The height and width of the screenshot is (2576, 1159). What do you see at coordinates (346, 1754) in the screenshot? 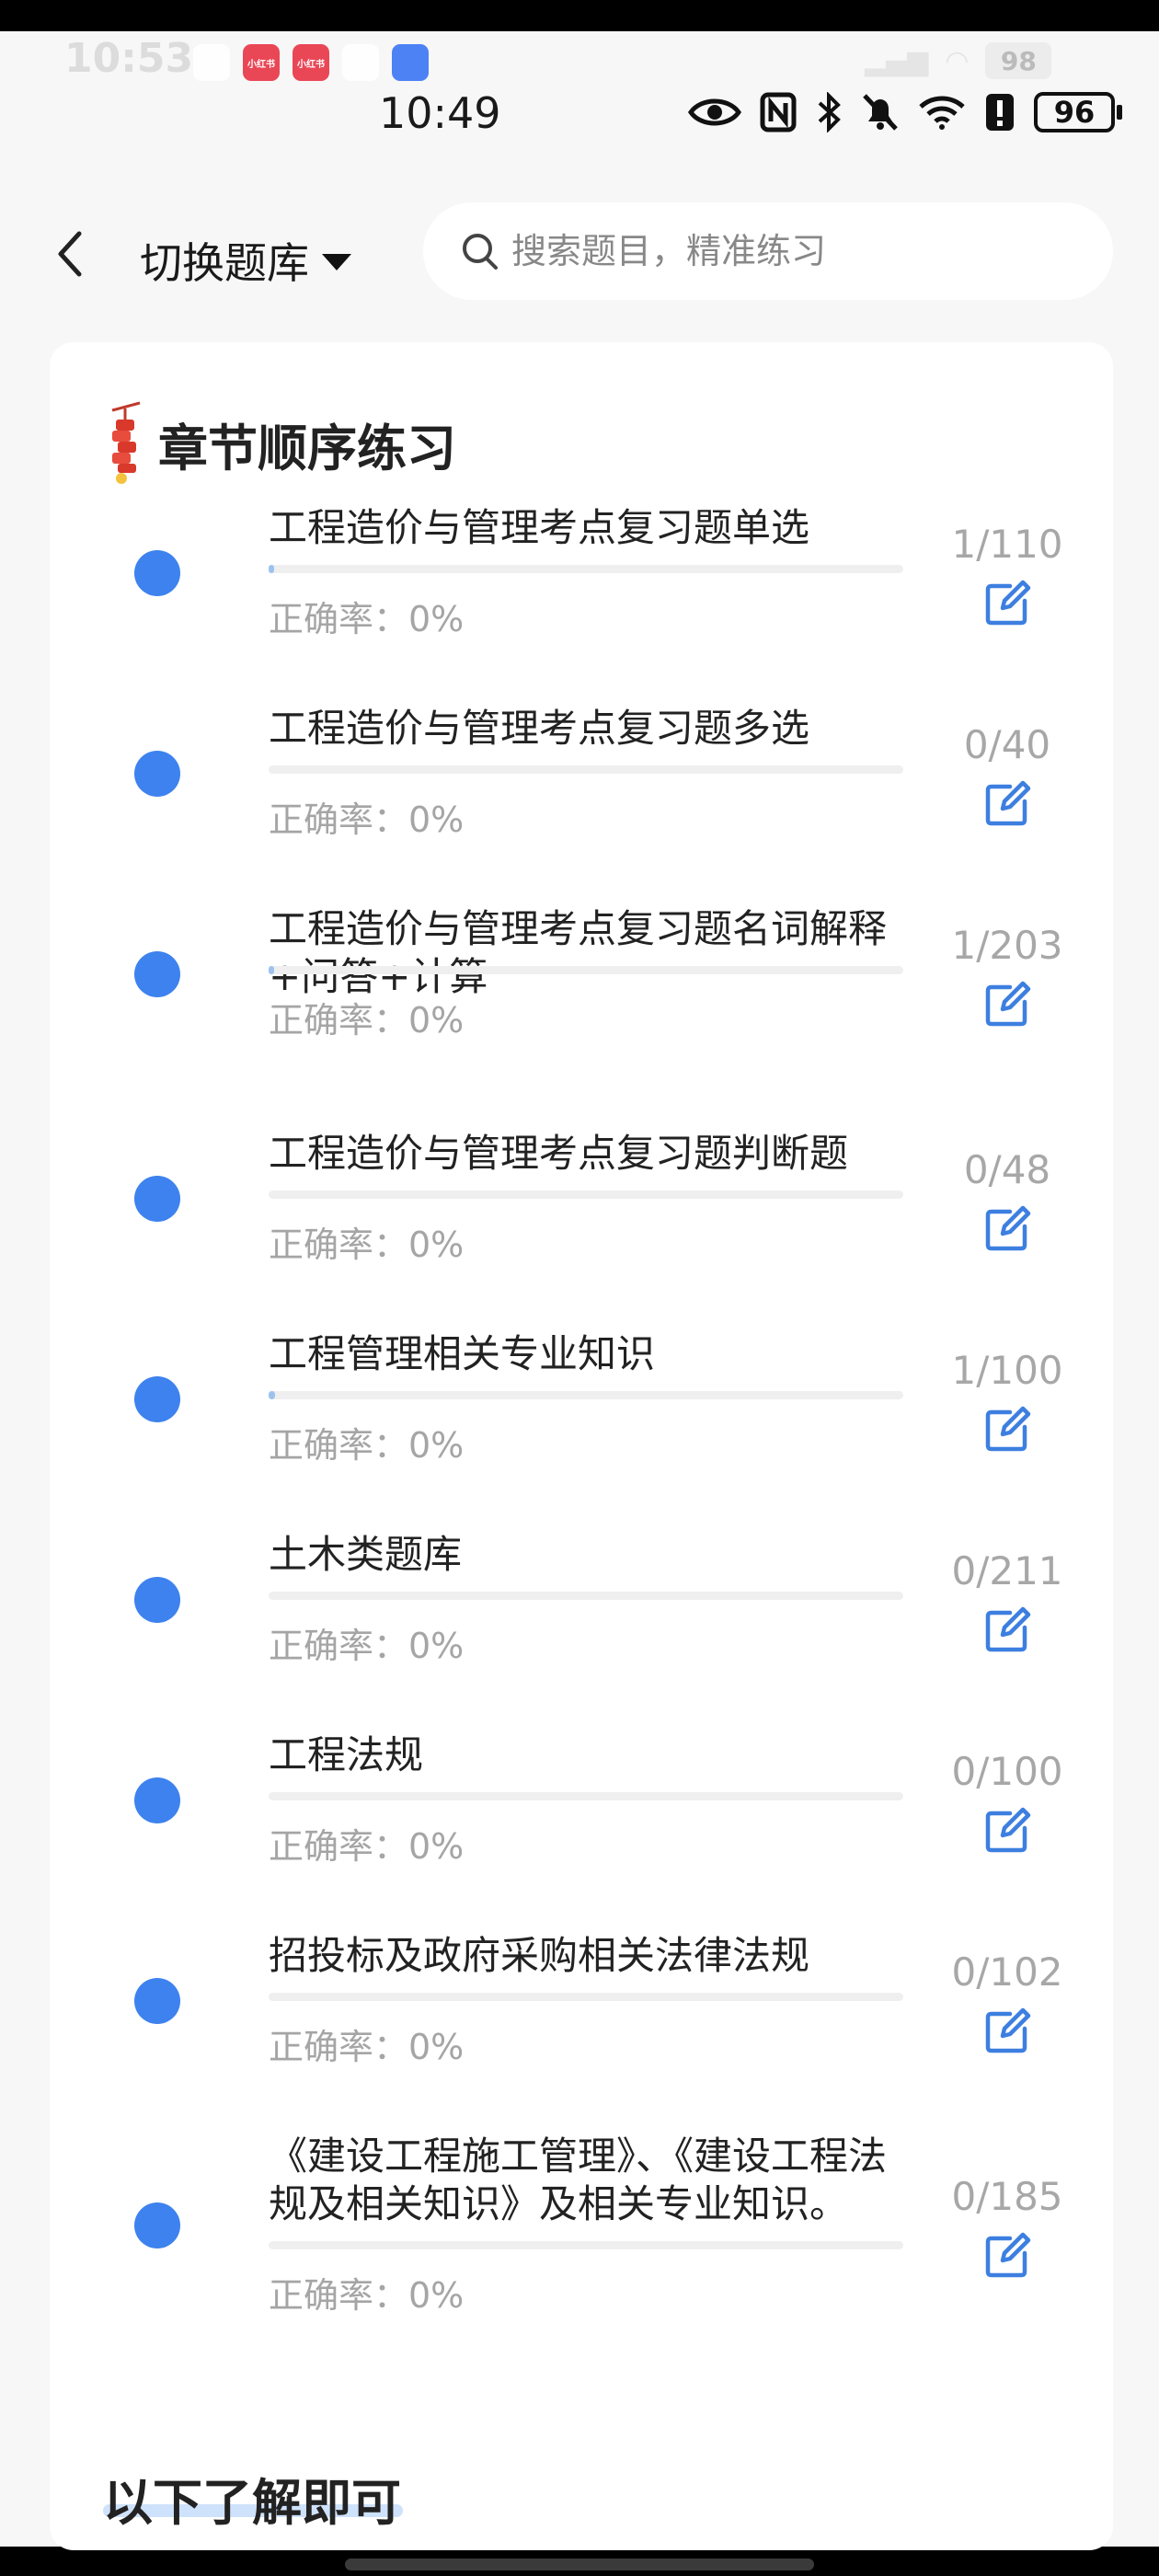
I see `chapter-title: 工程法规` at bounding box center [346, 1754].